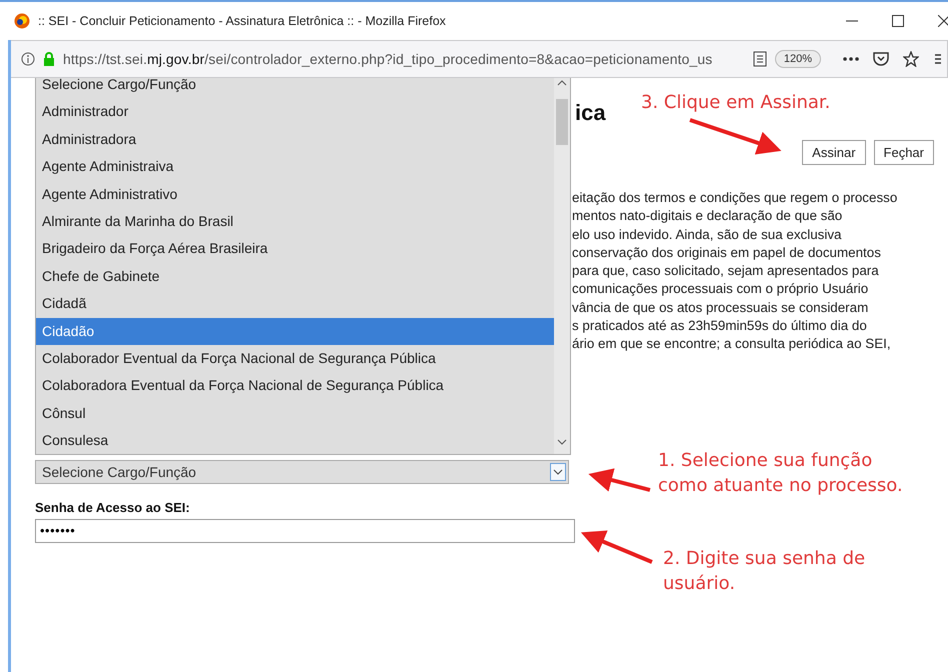  What do you see at coordinates (732, 344) in the screenshot?
I see `terms-text-line: ário em que se encontre; a consulta periódica ao SEI,` at bounding box center [732, 344].